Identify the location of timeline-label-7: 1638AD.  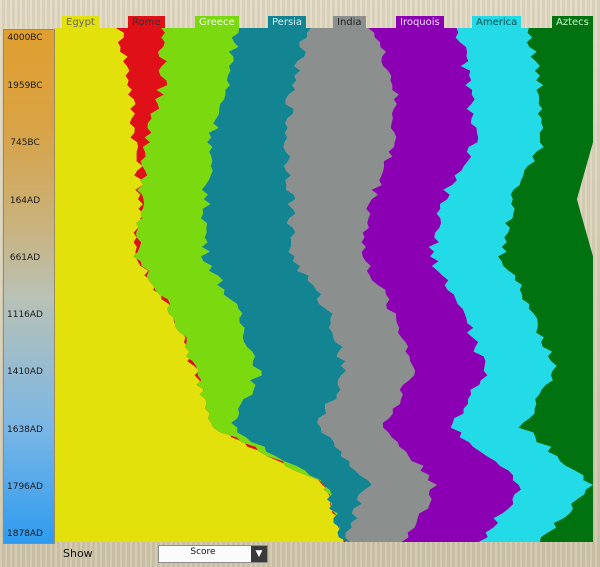
(25, 430).